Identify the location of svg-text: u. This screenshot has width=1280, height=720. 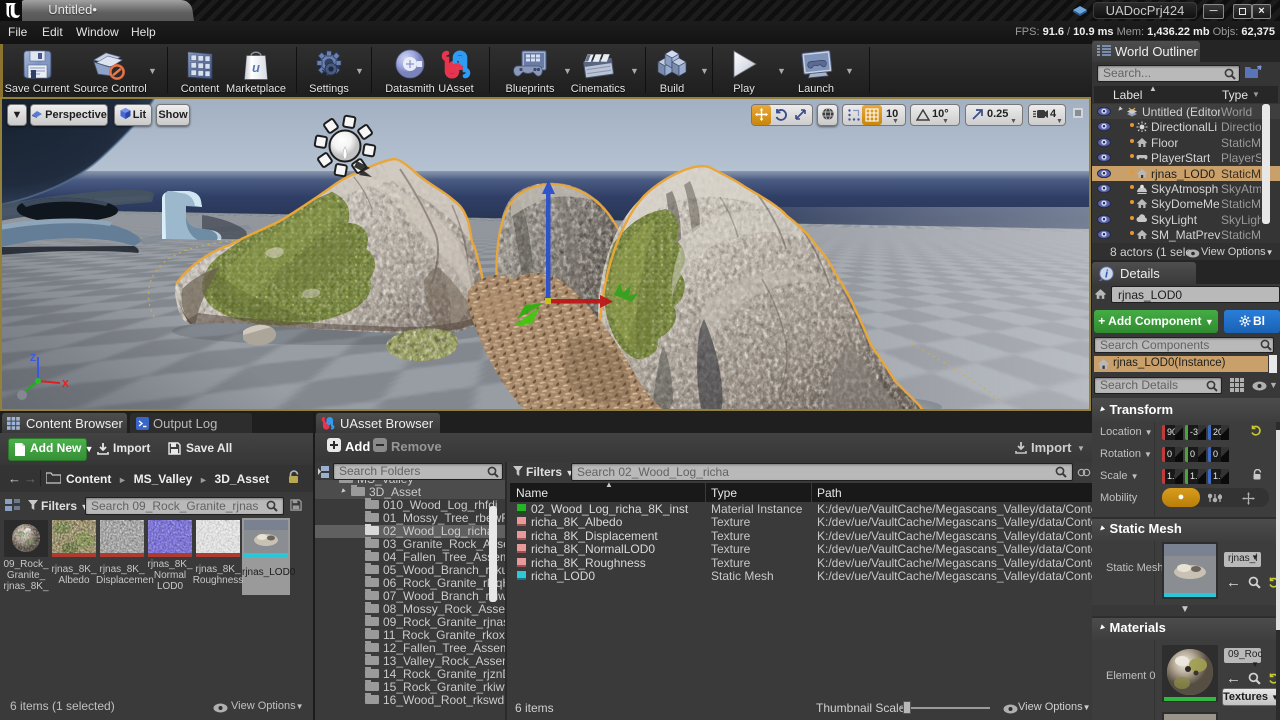
(256, 67).